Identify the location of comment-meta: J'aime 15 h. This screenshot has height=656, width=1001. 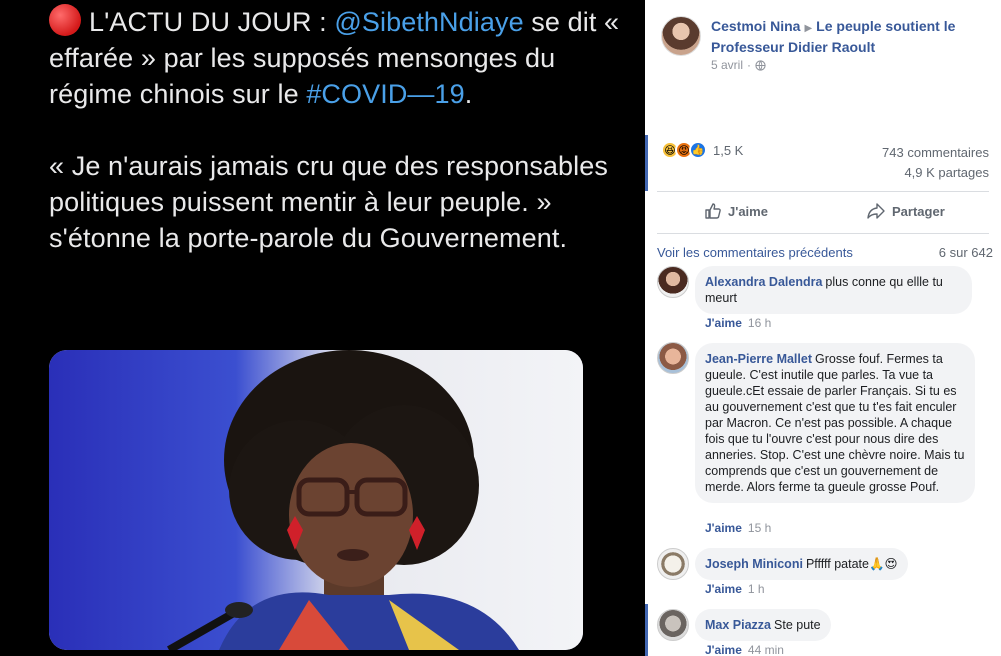
(738, 528).